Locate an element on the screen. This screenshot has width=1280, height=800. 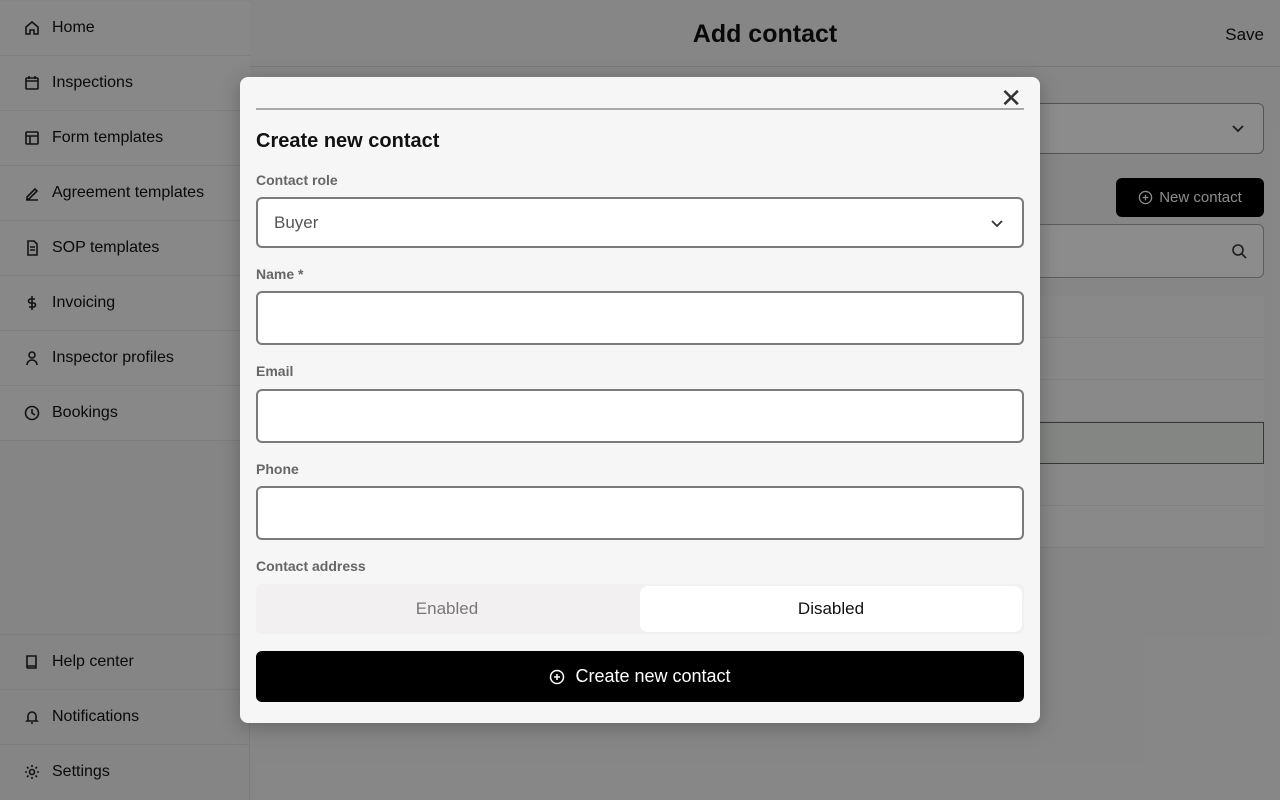
create-new-contact-button: Create new contact is located at coordinates (640, 676).